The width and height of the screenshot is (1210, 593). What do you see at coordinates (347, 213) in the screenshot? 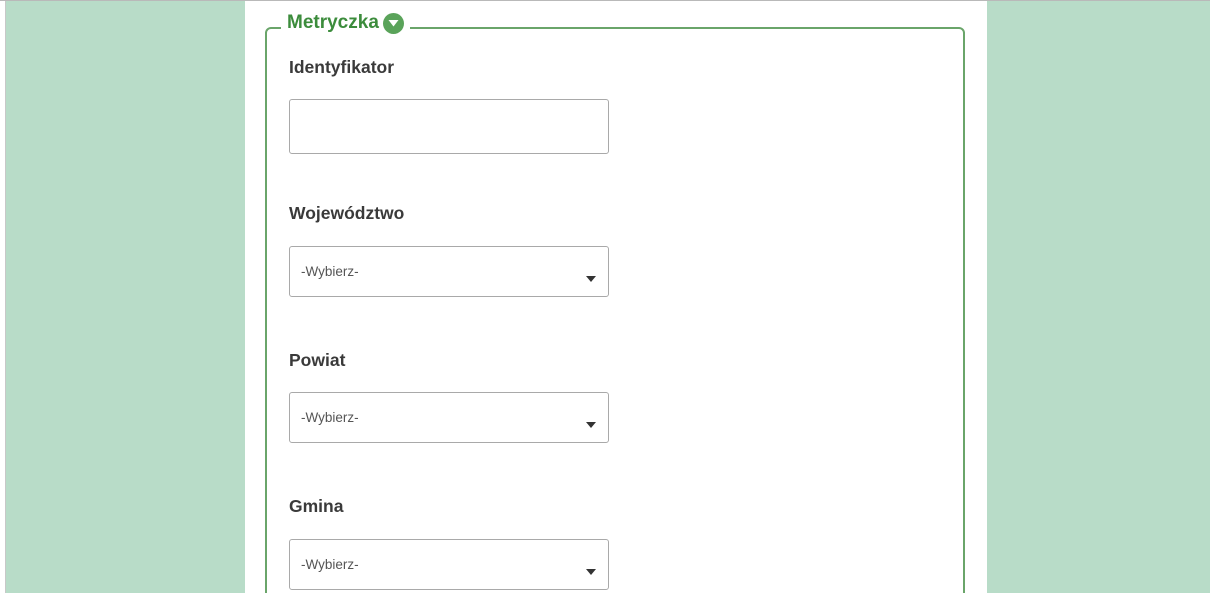
I see `wojewodztwo-label: Województwo` at bounding box center [347, 213].